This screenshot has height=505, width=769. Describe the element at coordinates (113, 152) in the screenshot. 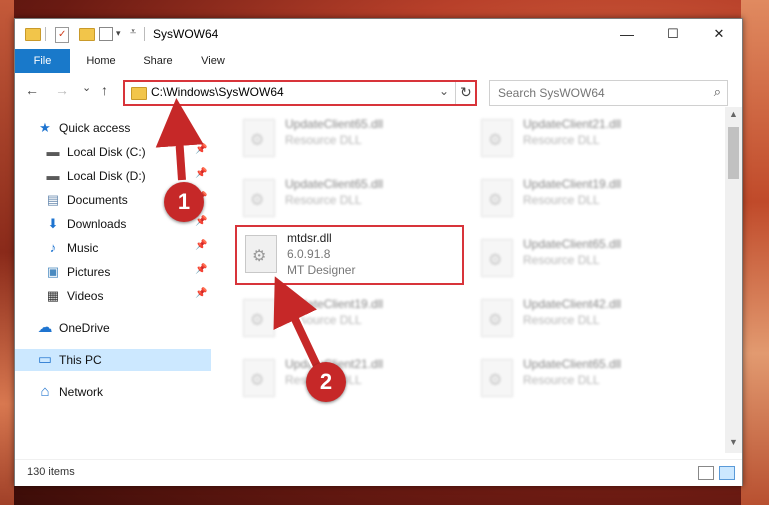

I see `sidebar-item-local-disk-c: ▬ Local Disk (C:) 📌` at that location.